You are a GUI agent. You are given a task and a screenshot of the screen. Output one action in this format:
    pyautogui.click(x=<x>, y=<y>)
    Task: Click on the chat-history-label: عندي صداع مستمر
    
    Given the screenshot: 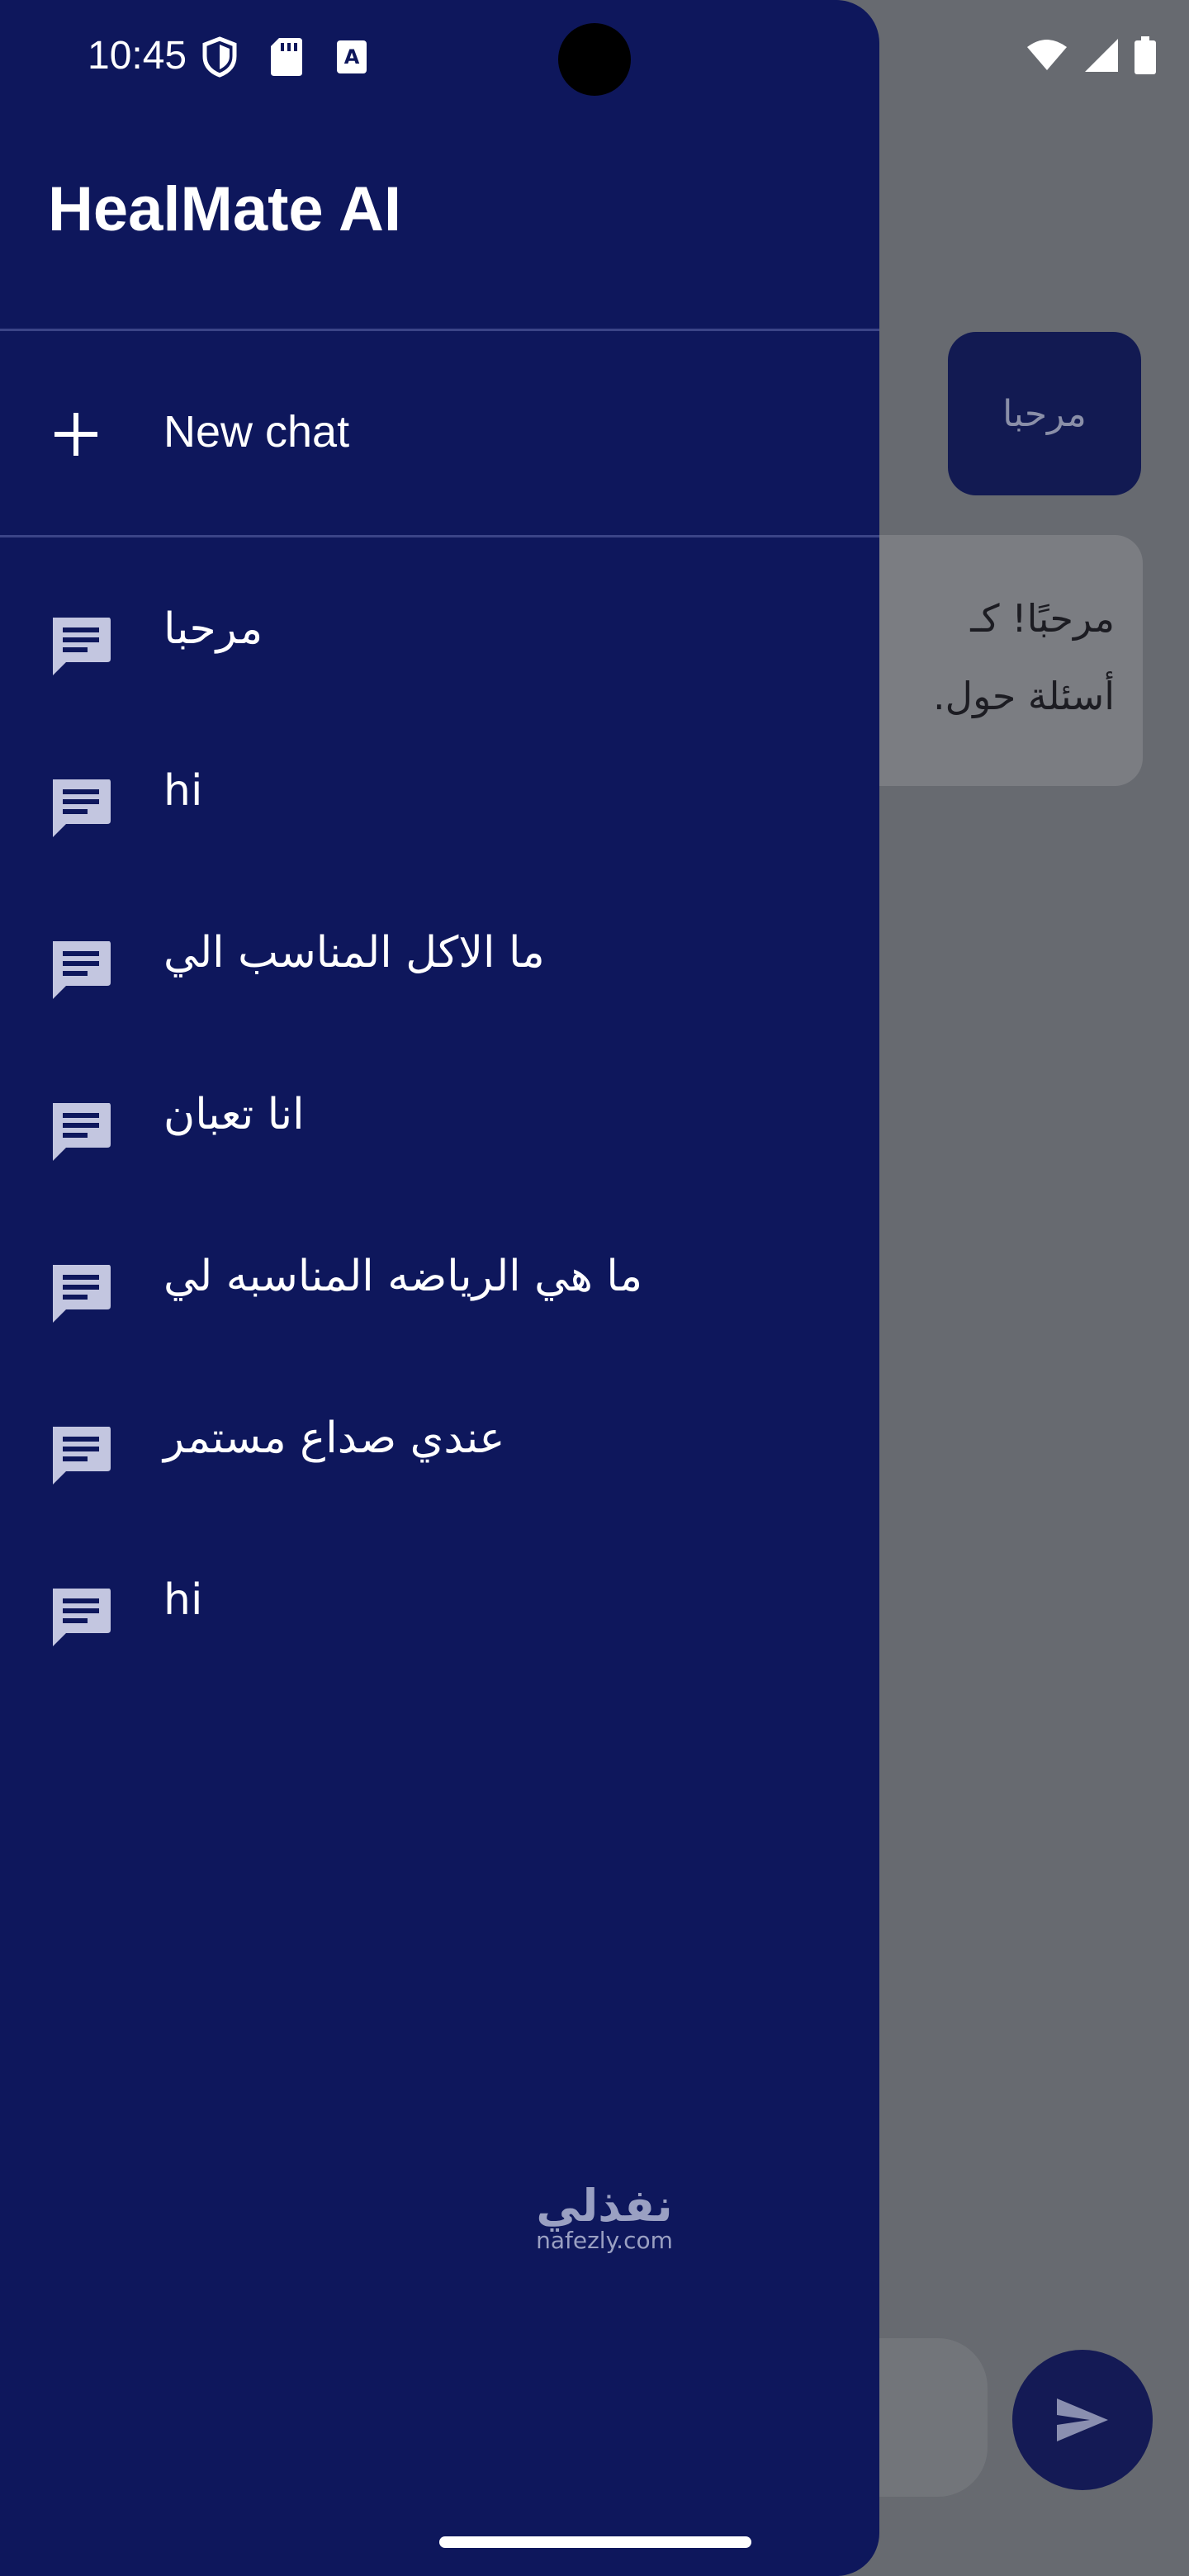 What is the action you would take?
    pyautogui.click(x=334, y=1438)
    